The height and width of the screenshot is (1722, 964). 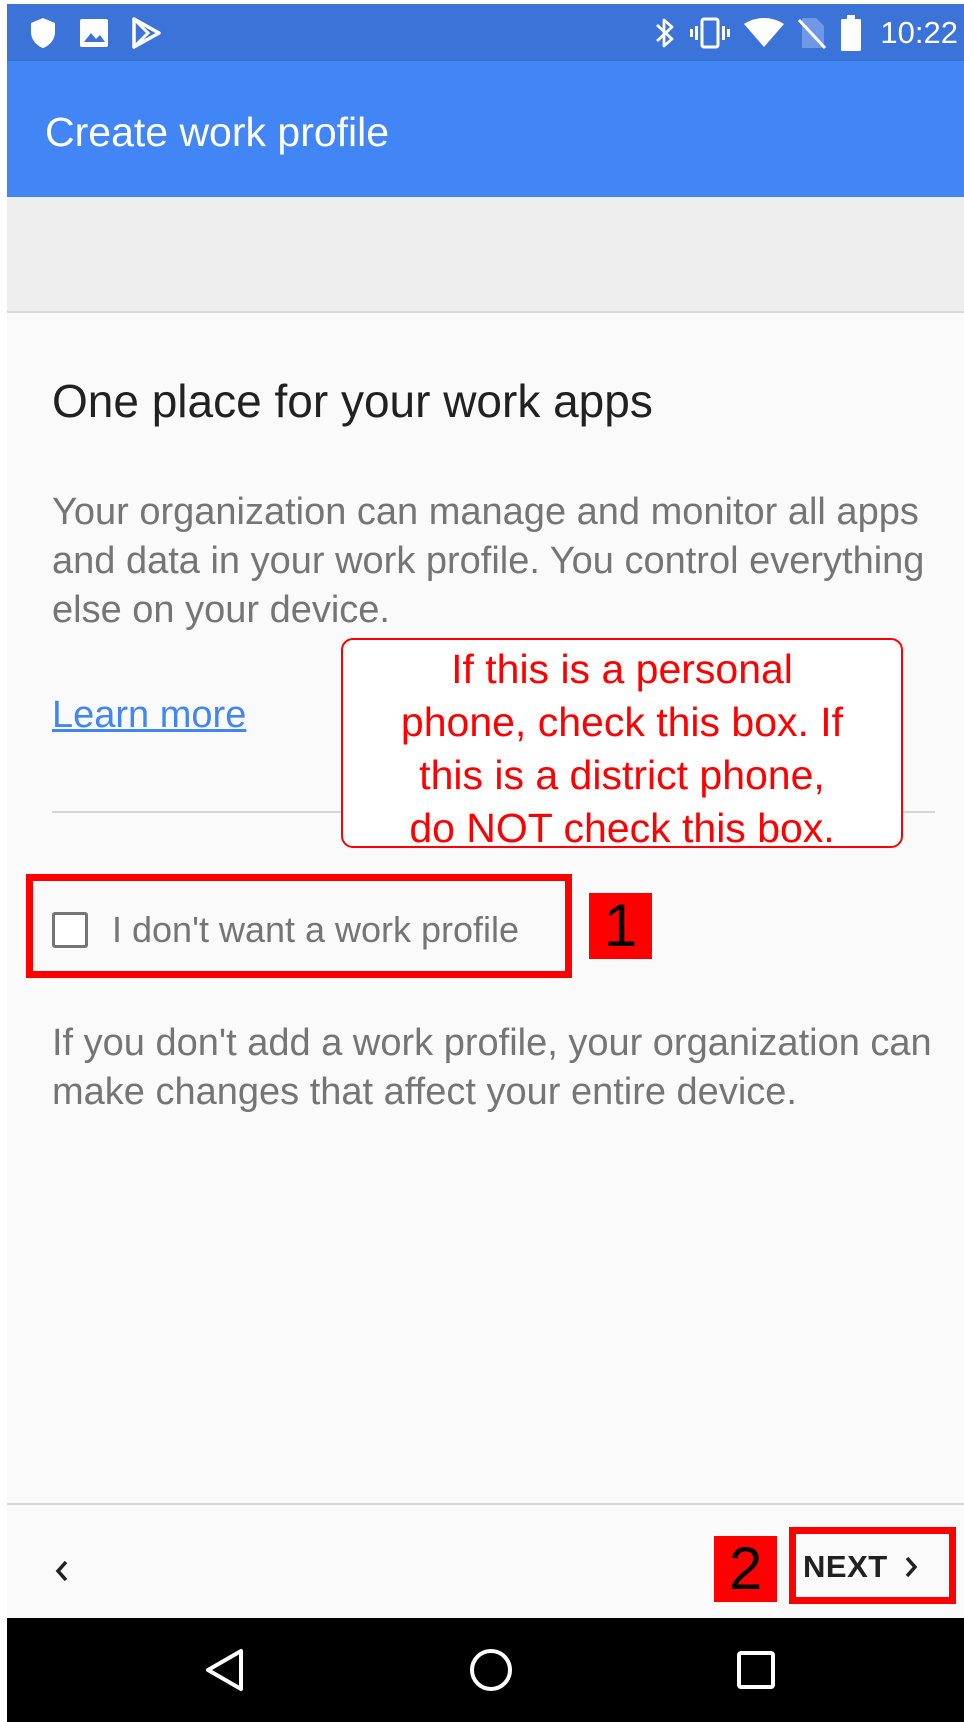 I want to click on callout-line: phone, check this box. If, so click(x=622, y=722).